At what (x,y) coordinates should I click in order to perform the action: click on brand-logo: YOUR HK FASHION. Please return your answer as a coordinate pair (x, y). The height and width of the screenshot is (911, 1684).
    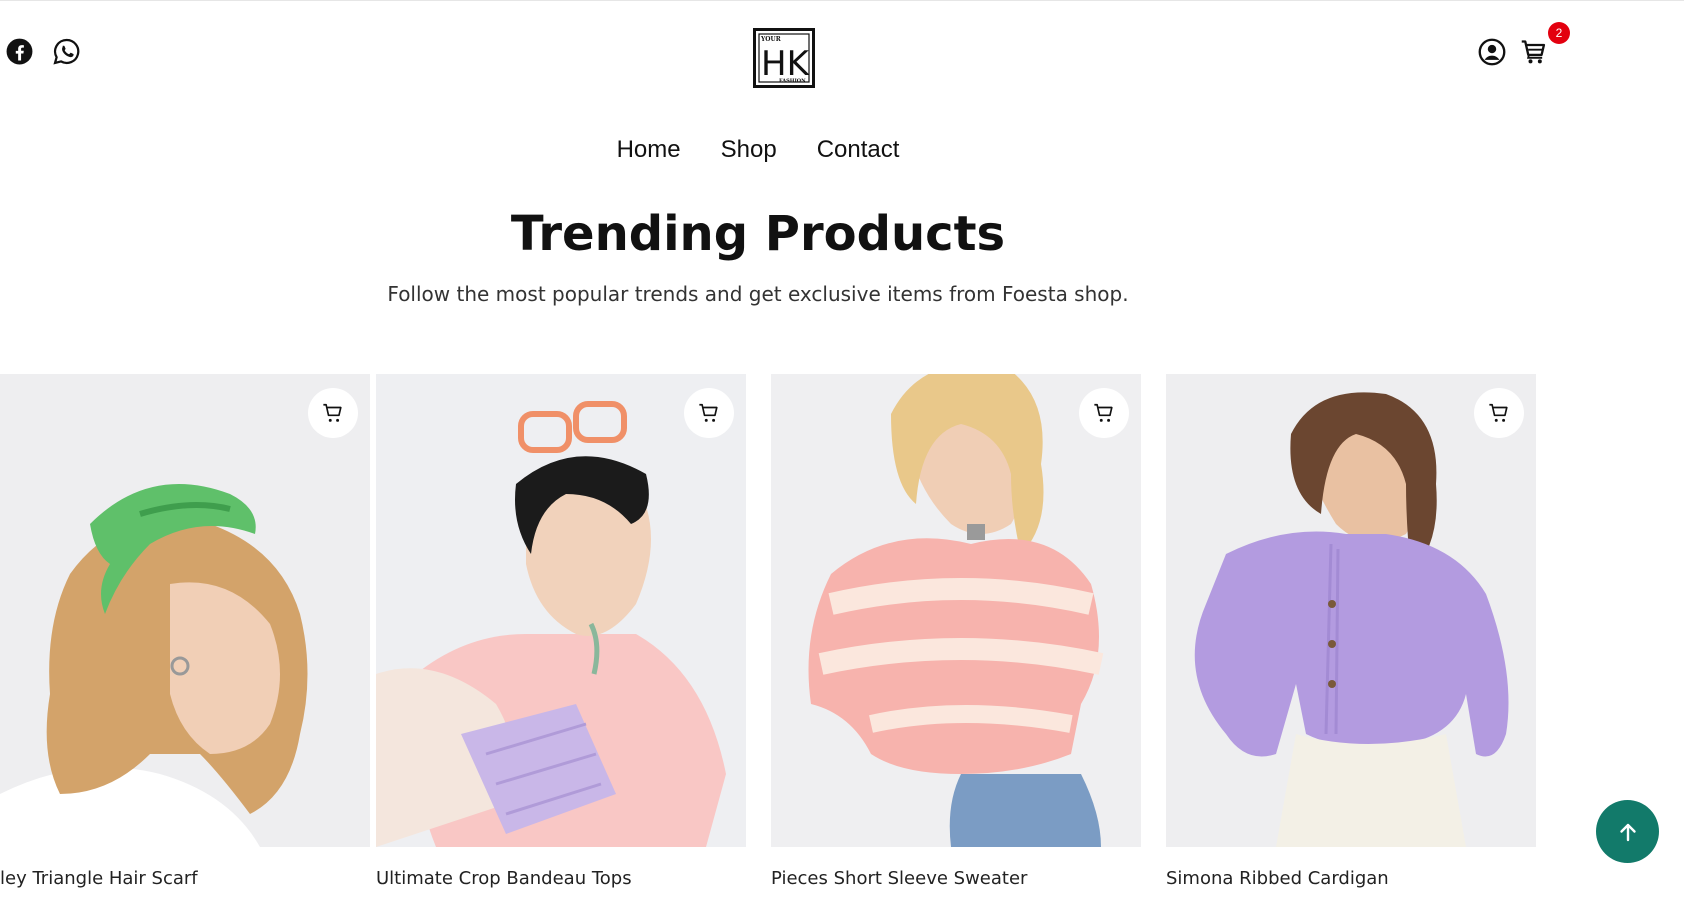
    Looking at the image, I should click on (784, 58).